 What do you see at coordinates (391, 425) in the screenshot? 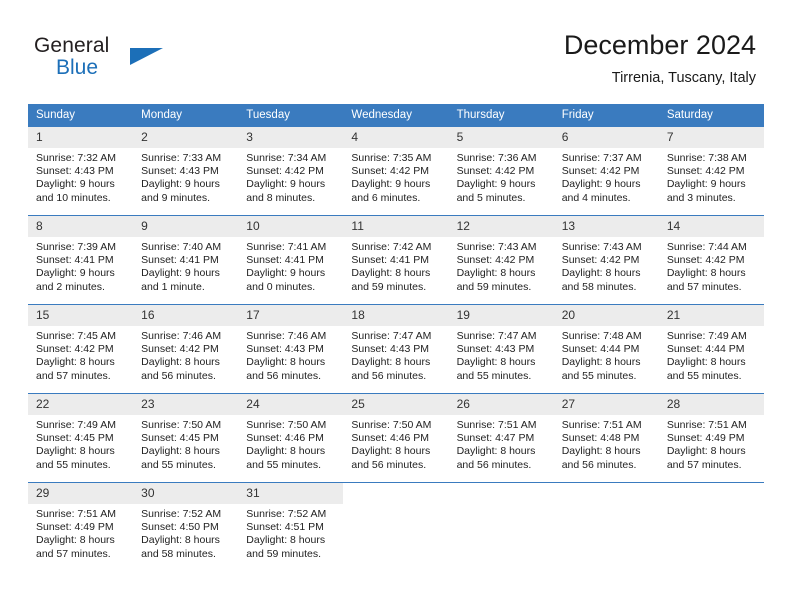
I see `sunrise-text: Sunrise: 7:50 AM` at bounding box center [391, 425].